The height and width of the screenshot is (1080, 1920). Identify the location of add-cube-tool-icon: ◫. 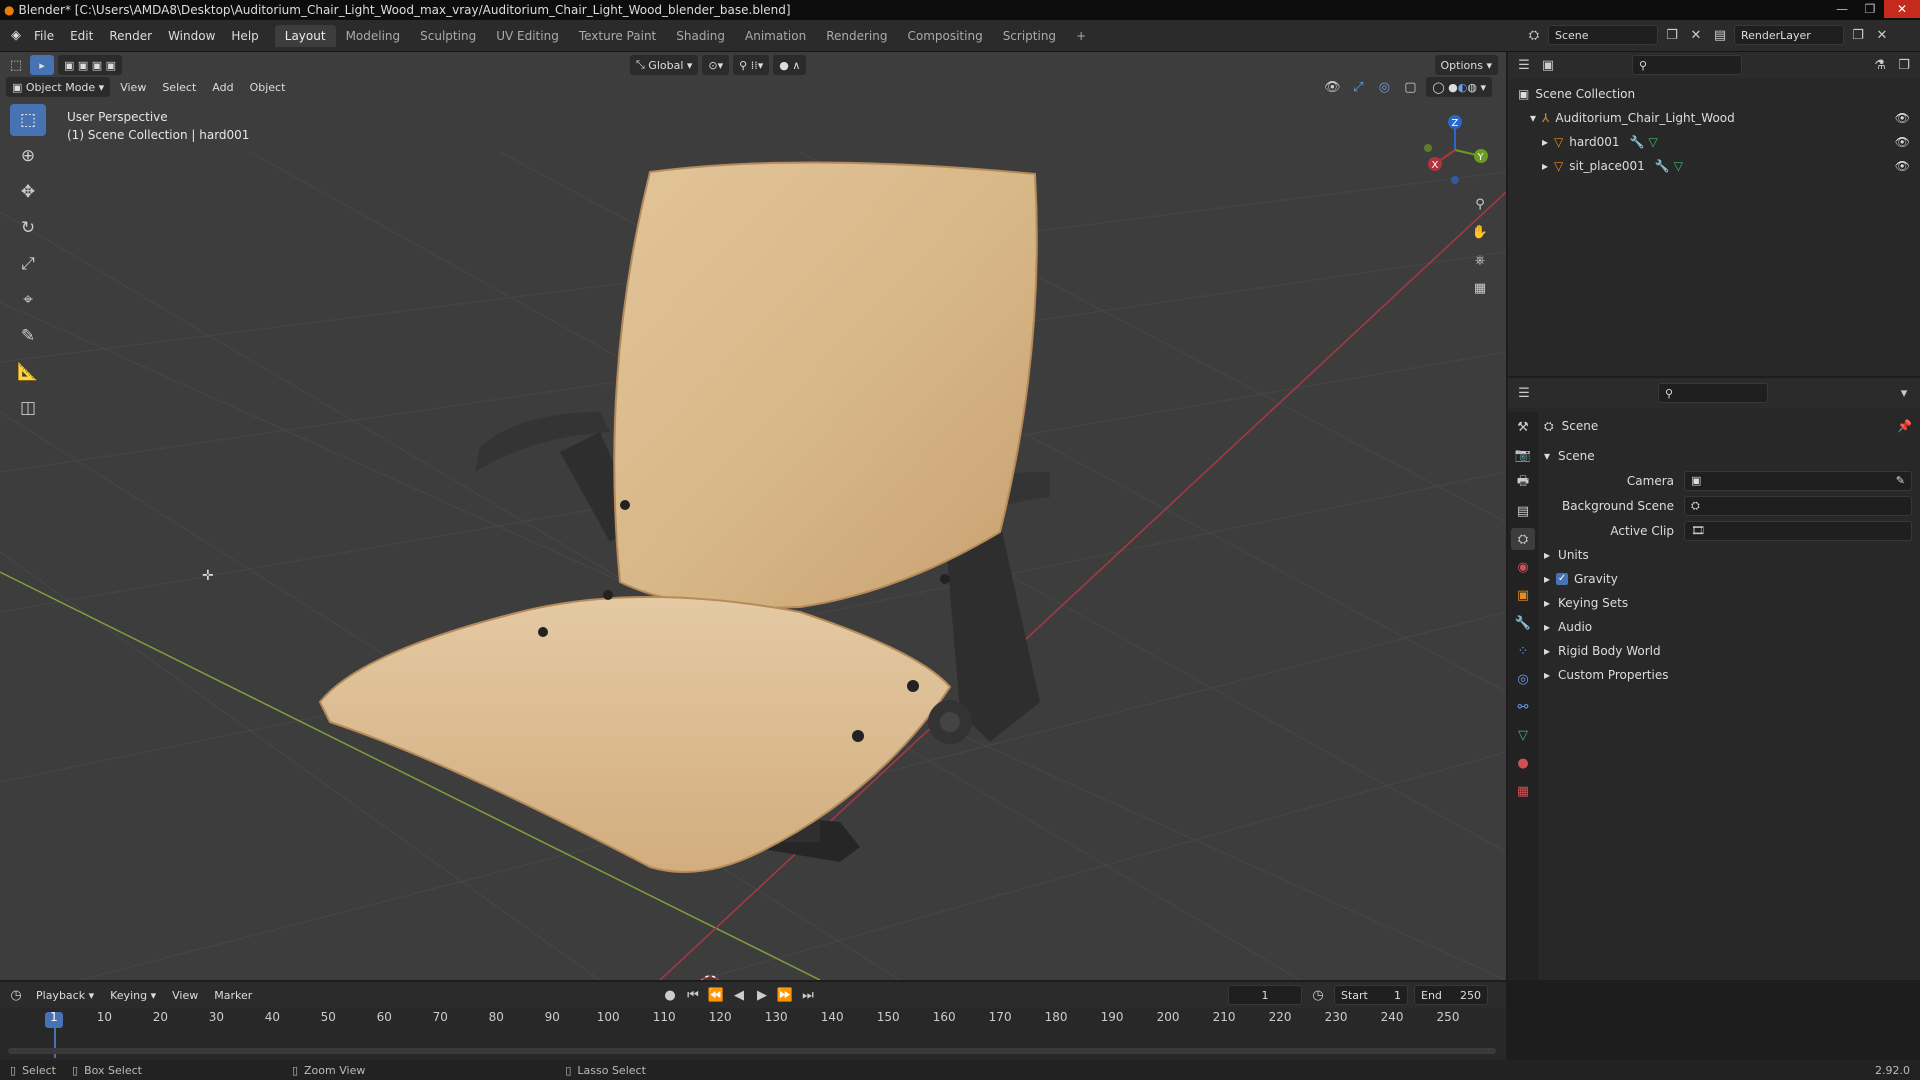
(28, 408).